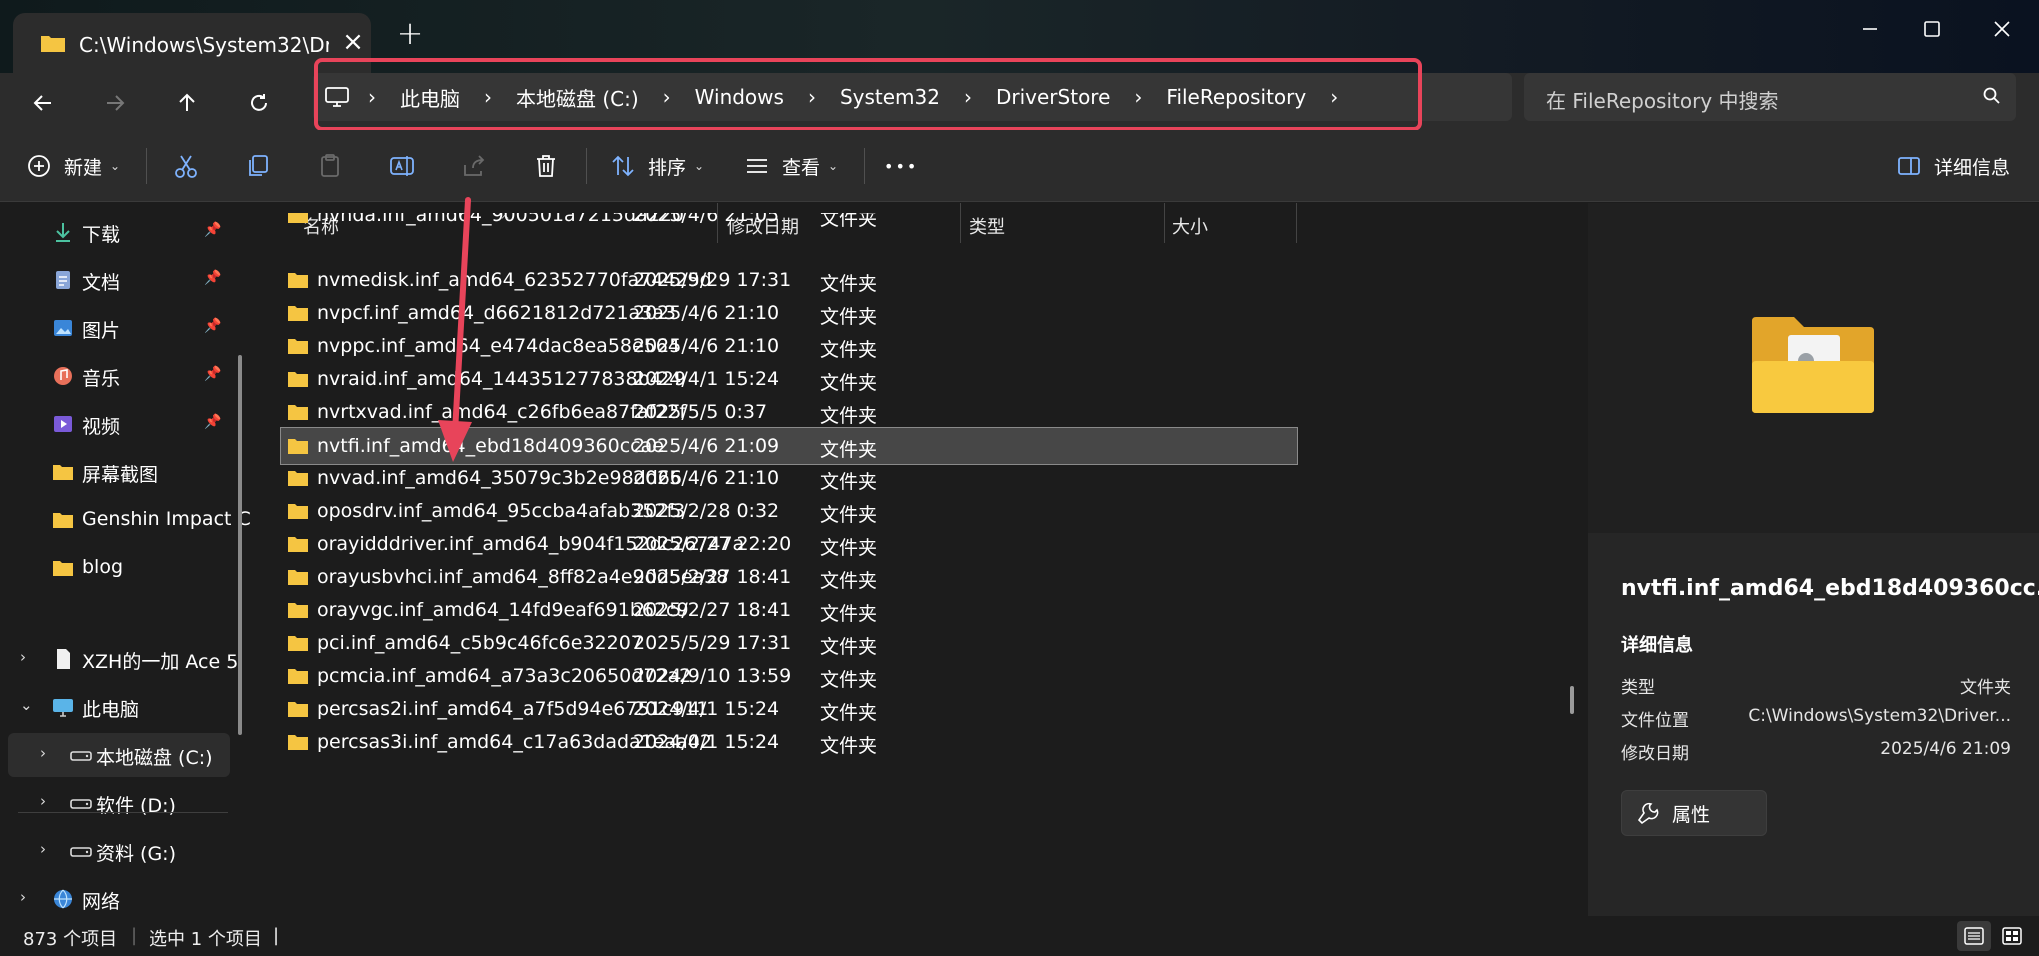 Image resolution: width=2039 pixels, height=956 pixels. Describe the element at coordinates (186, 166) in the screenshot. I see `cut-button` at that location.